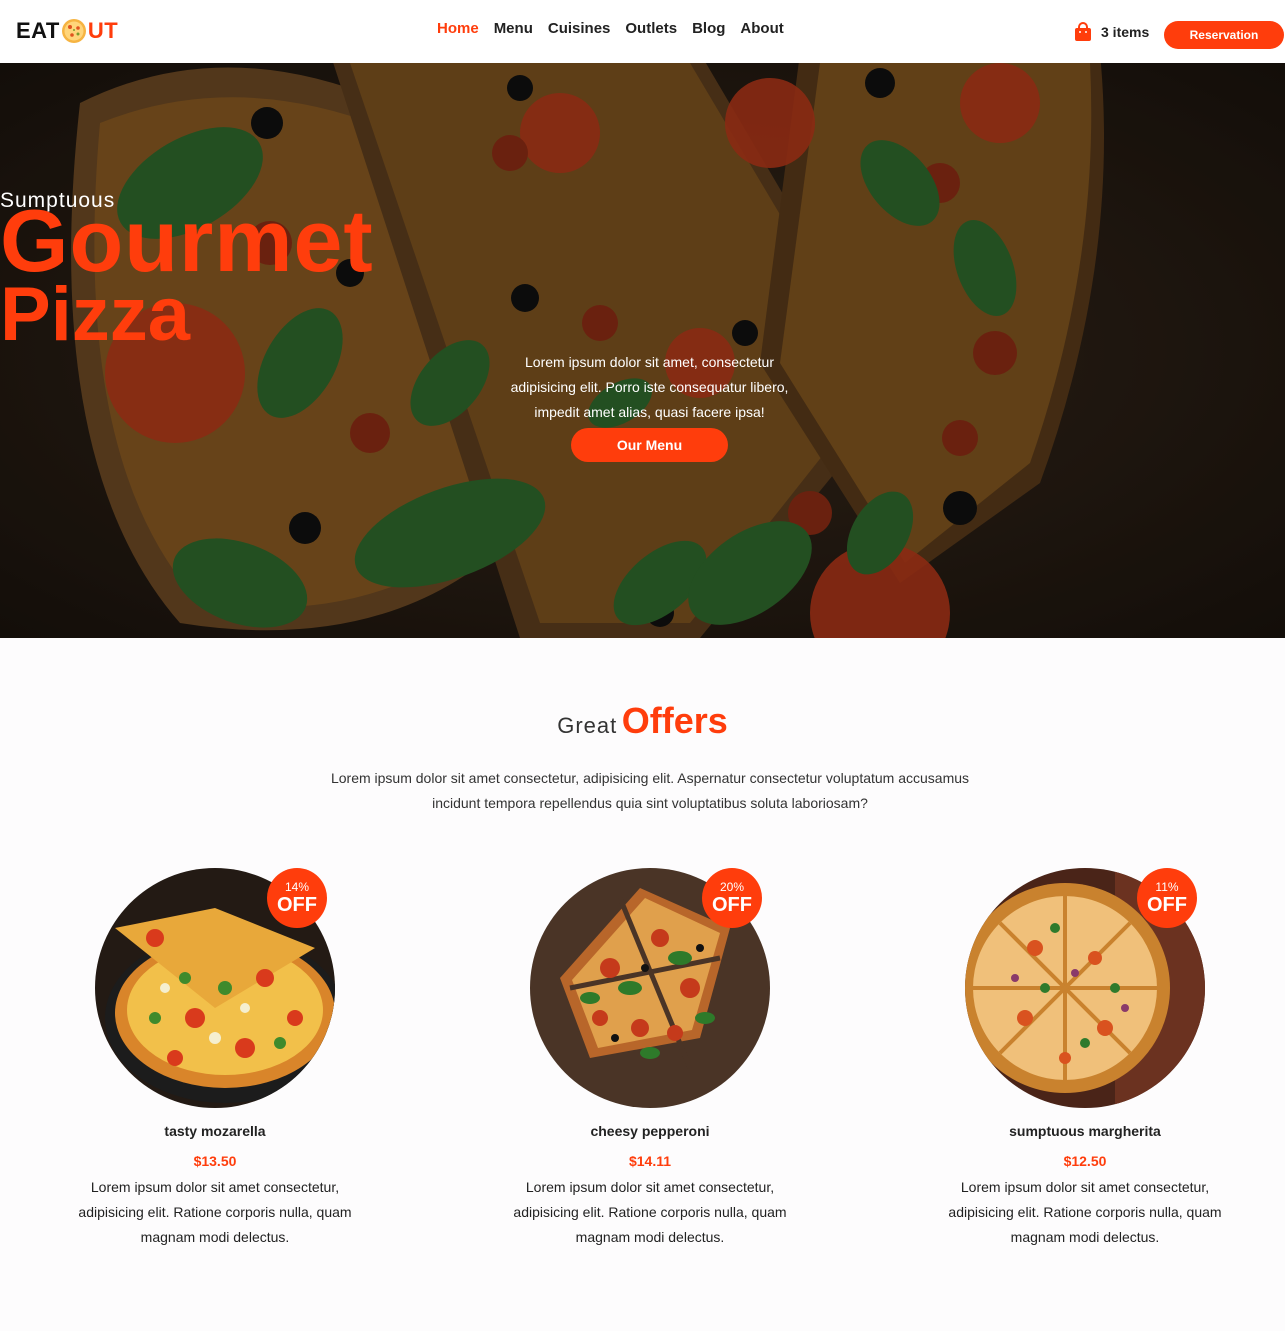 This screenshot has height=1331, width=1285. Describe the element at coordinates (650, 988) in the screenshot. I see `offer-image-wrap: 20% OFF` at that location.